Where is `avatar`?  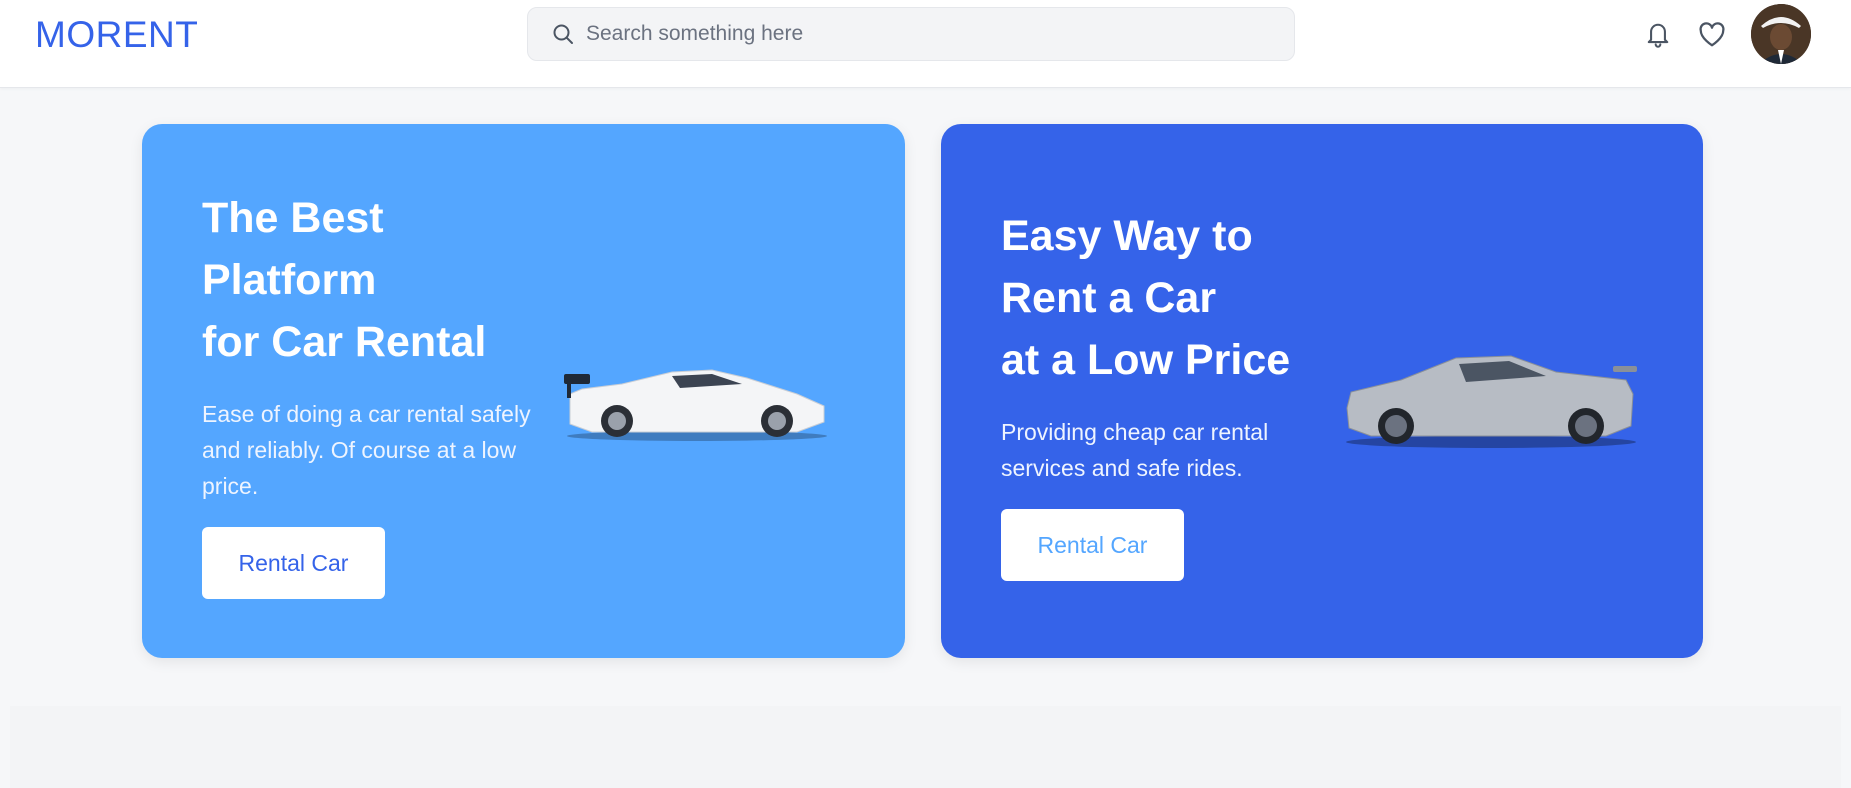
avatar is located at coordinates (1781, 34).